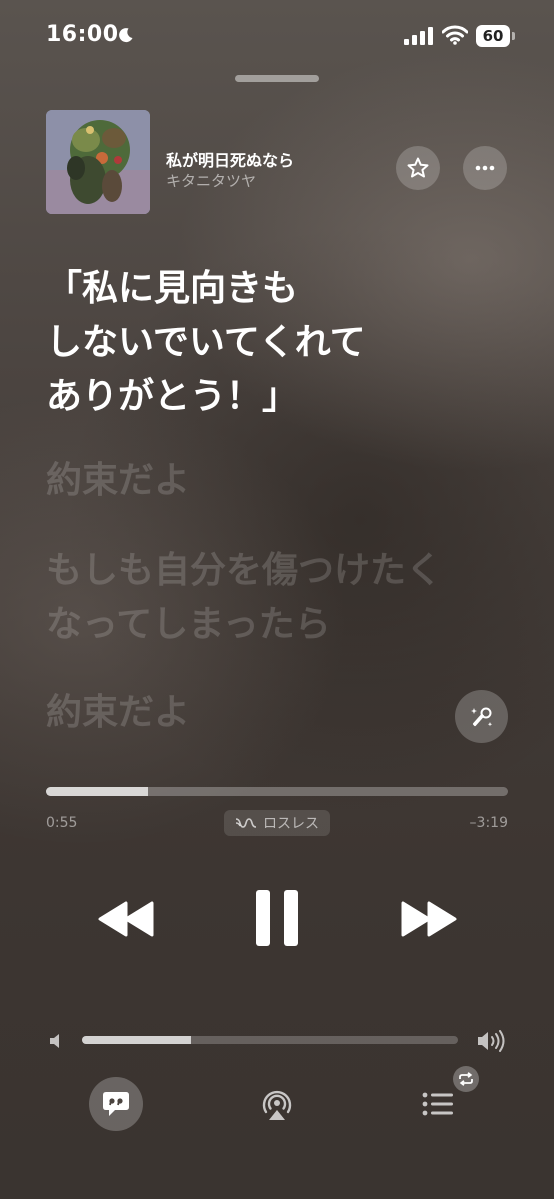 The height and width of the screenshot is (1199, 554). I want to click on queue-icon, so click(437, 1104).